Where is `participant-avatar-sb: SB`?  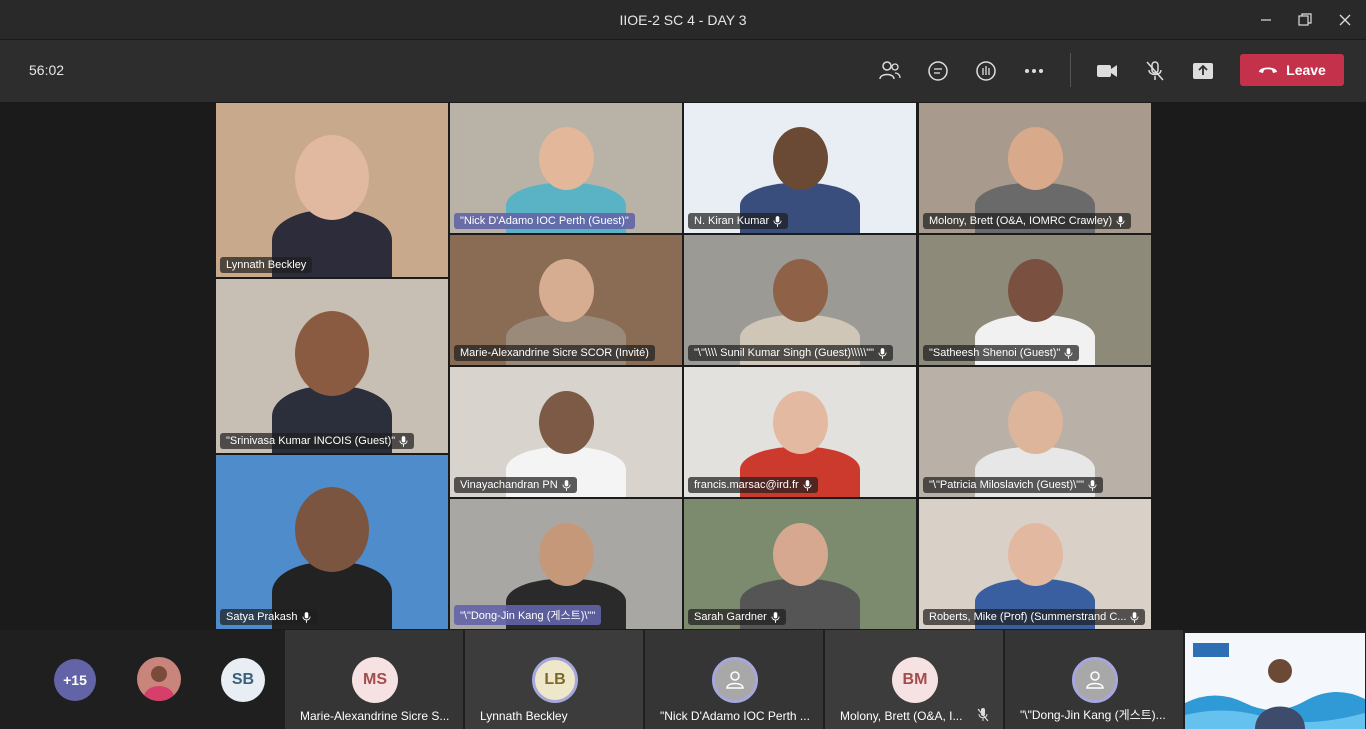 participant-avatar-sb: SB is located at coordinates (243, 680).